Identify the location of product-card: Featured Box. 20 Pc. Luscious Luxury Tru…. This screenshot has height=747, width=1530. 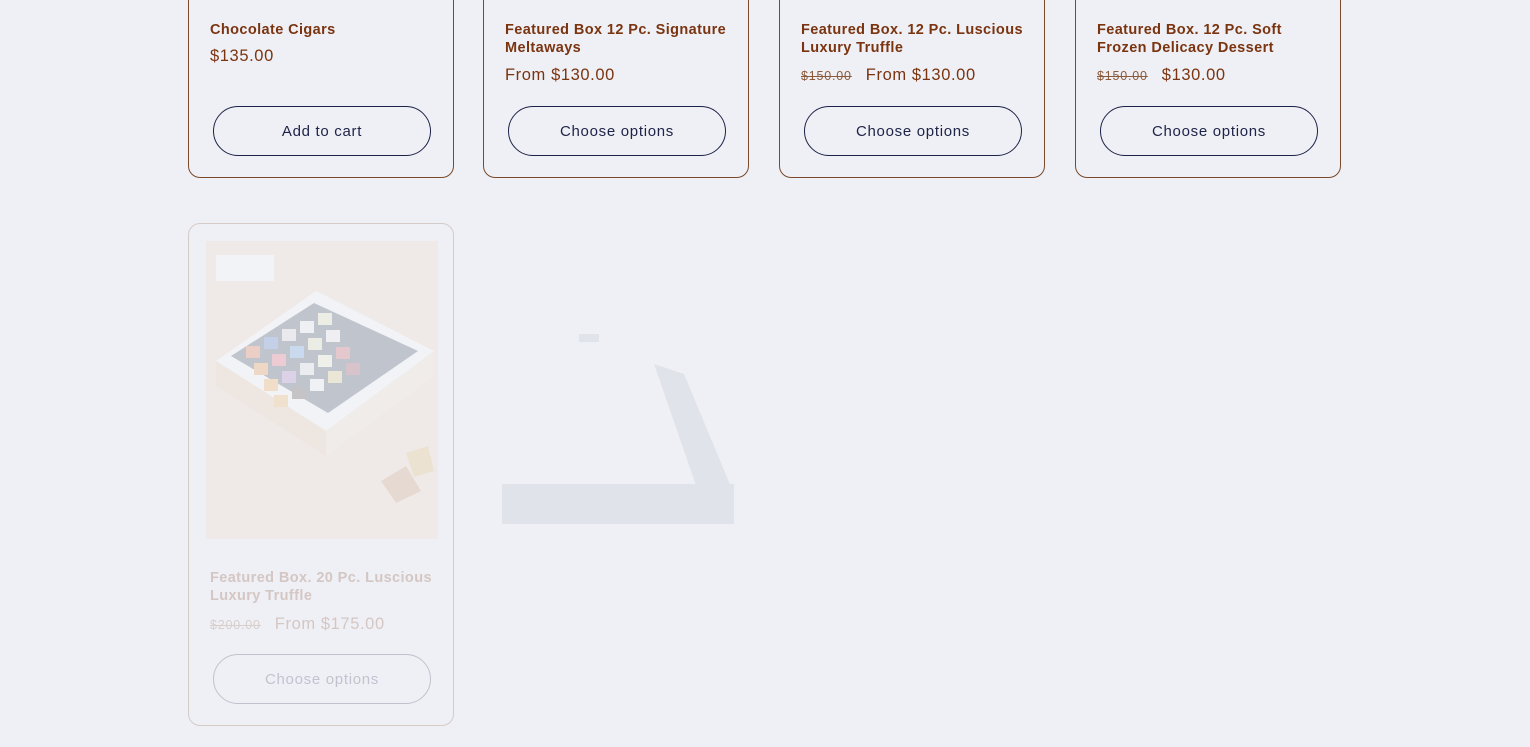
(321, 474).